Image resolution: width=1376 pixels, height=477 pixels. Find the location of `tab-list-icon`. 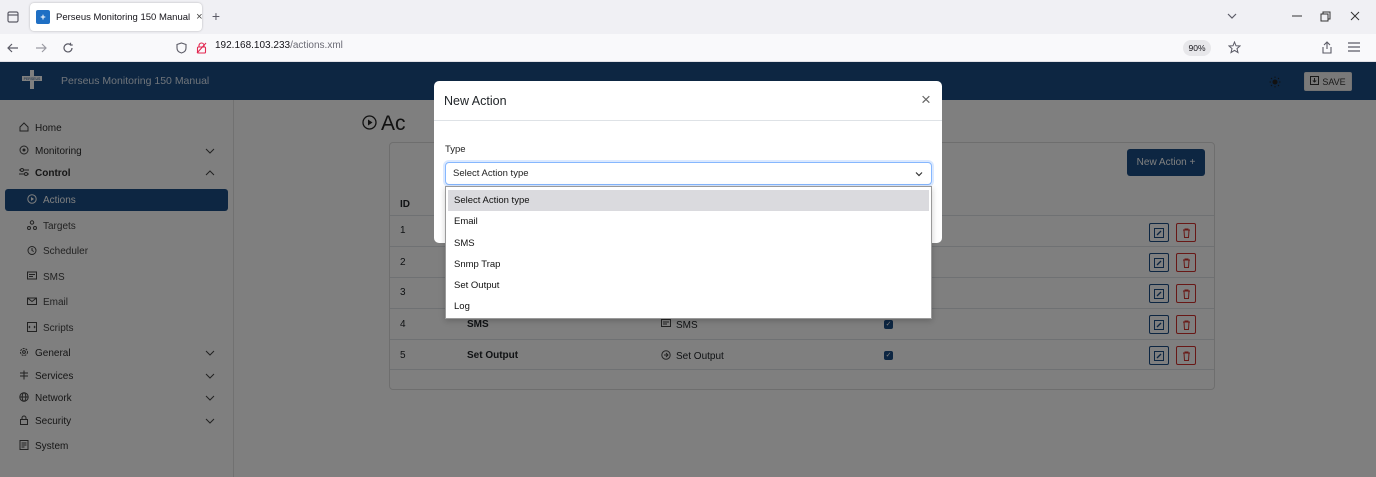

tab-list-icon is located at coordinates (13, 17).